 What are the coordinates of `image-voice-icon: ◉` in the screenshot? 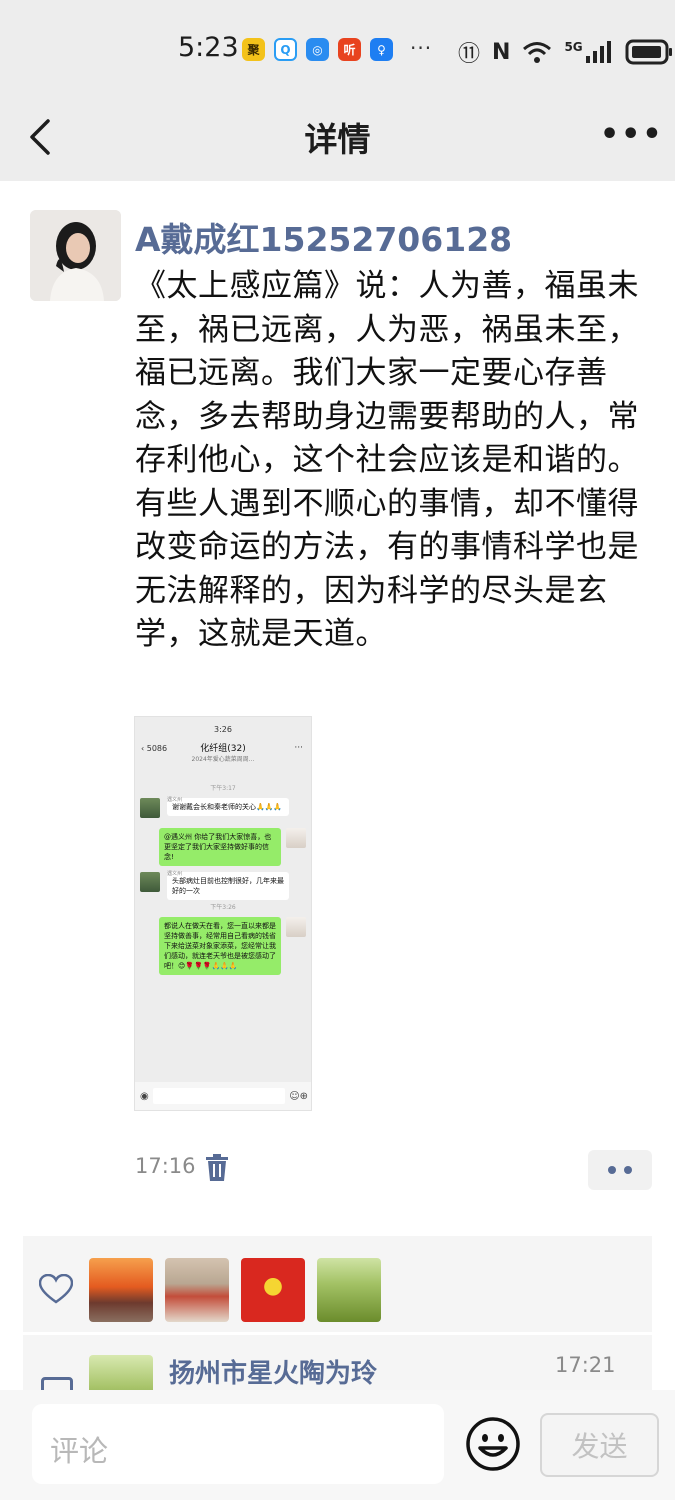 It's located at (144, 1096).